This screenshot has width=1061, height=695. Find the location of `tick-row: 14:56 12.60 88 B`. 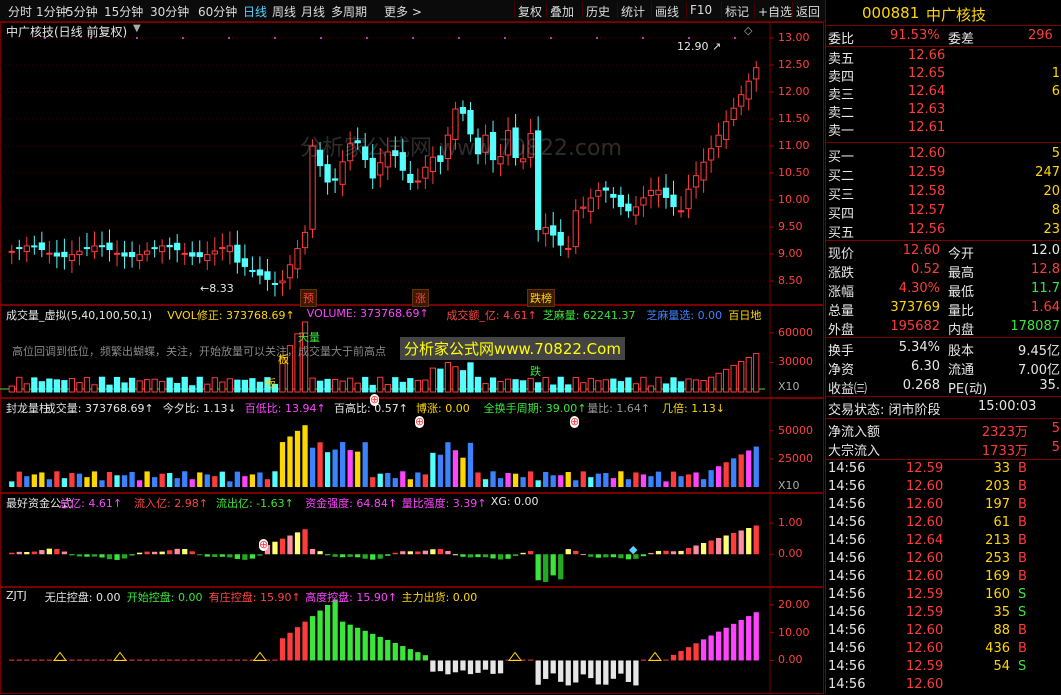

tick-row: 14:56 12.60 88 B is located at coordinates (943, 632).